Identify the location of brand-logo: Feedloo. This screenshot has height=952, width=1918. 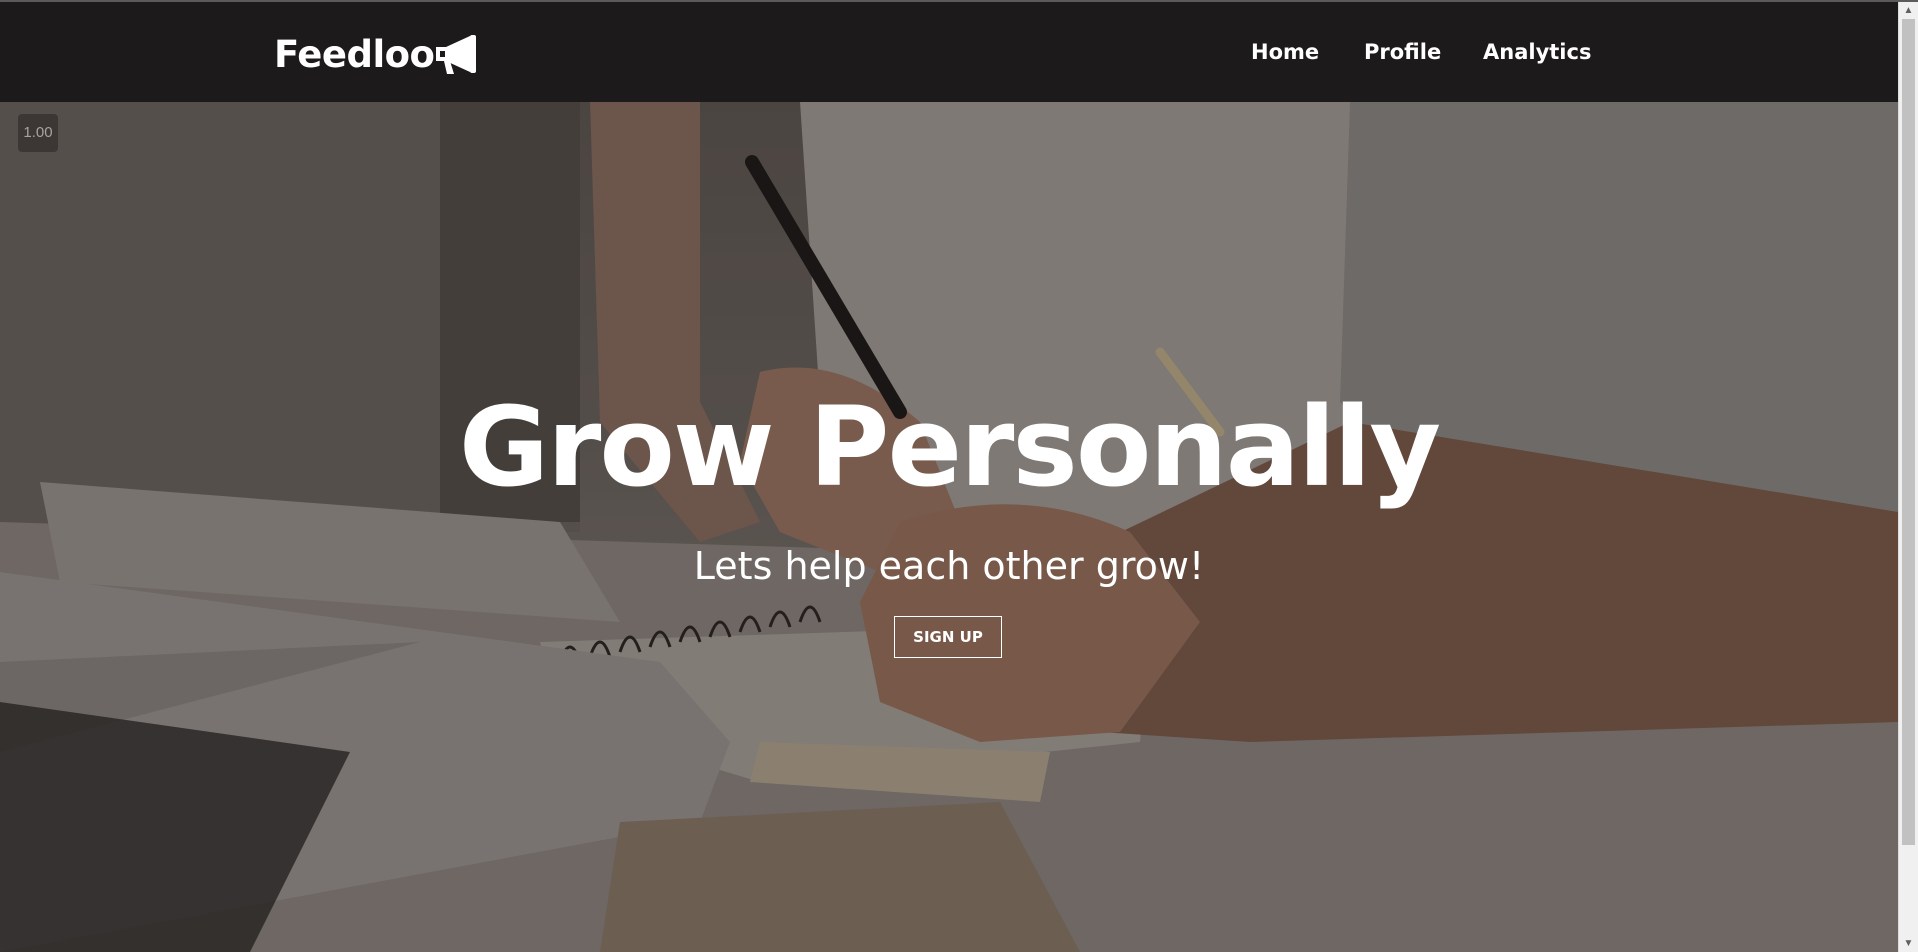
(378, 54).